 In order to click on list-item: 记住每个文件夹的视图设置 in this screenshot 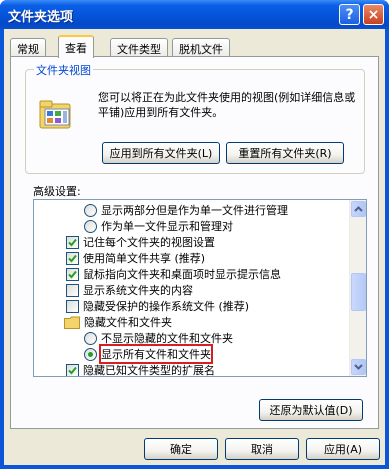, I will do `click(192, 242)`.